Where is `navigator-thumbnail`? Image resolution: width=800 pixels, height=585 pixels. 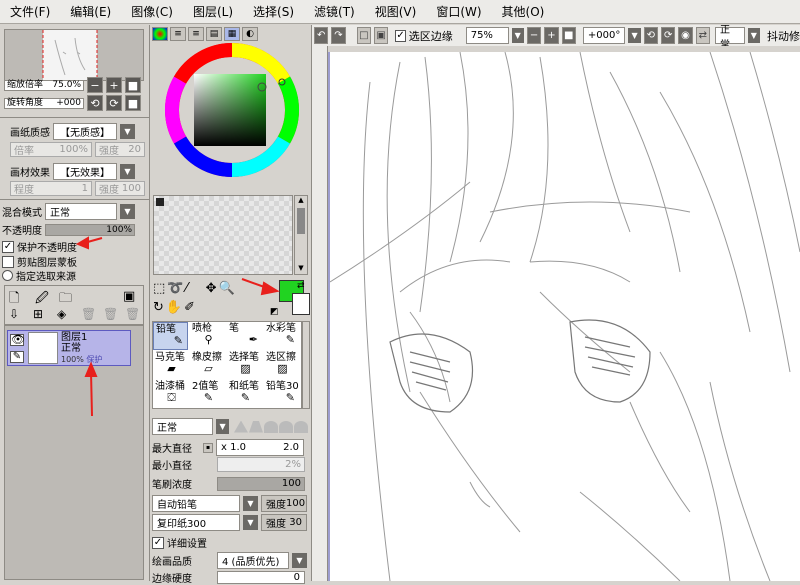 navigator-thumbnail is located at coordinates (74, 55).